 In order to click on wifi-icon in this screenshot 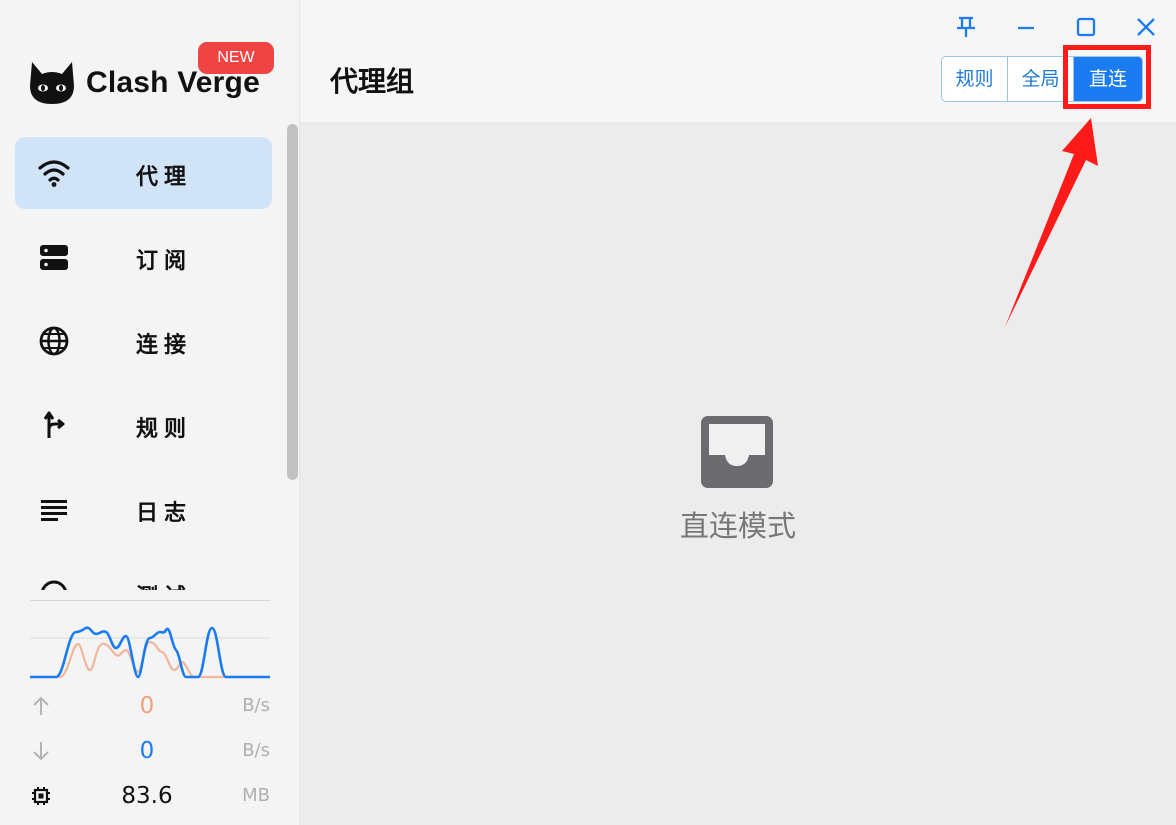, I will do `click(54, 173)`.